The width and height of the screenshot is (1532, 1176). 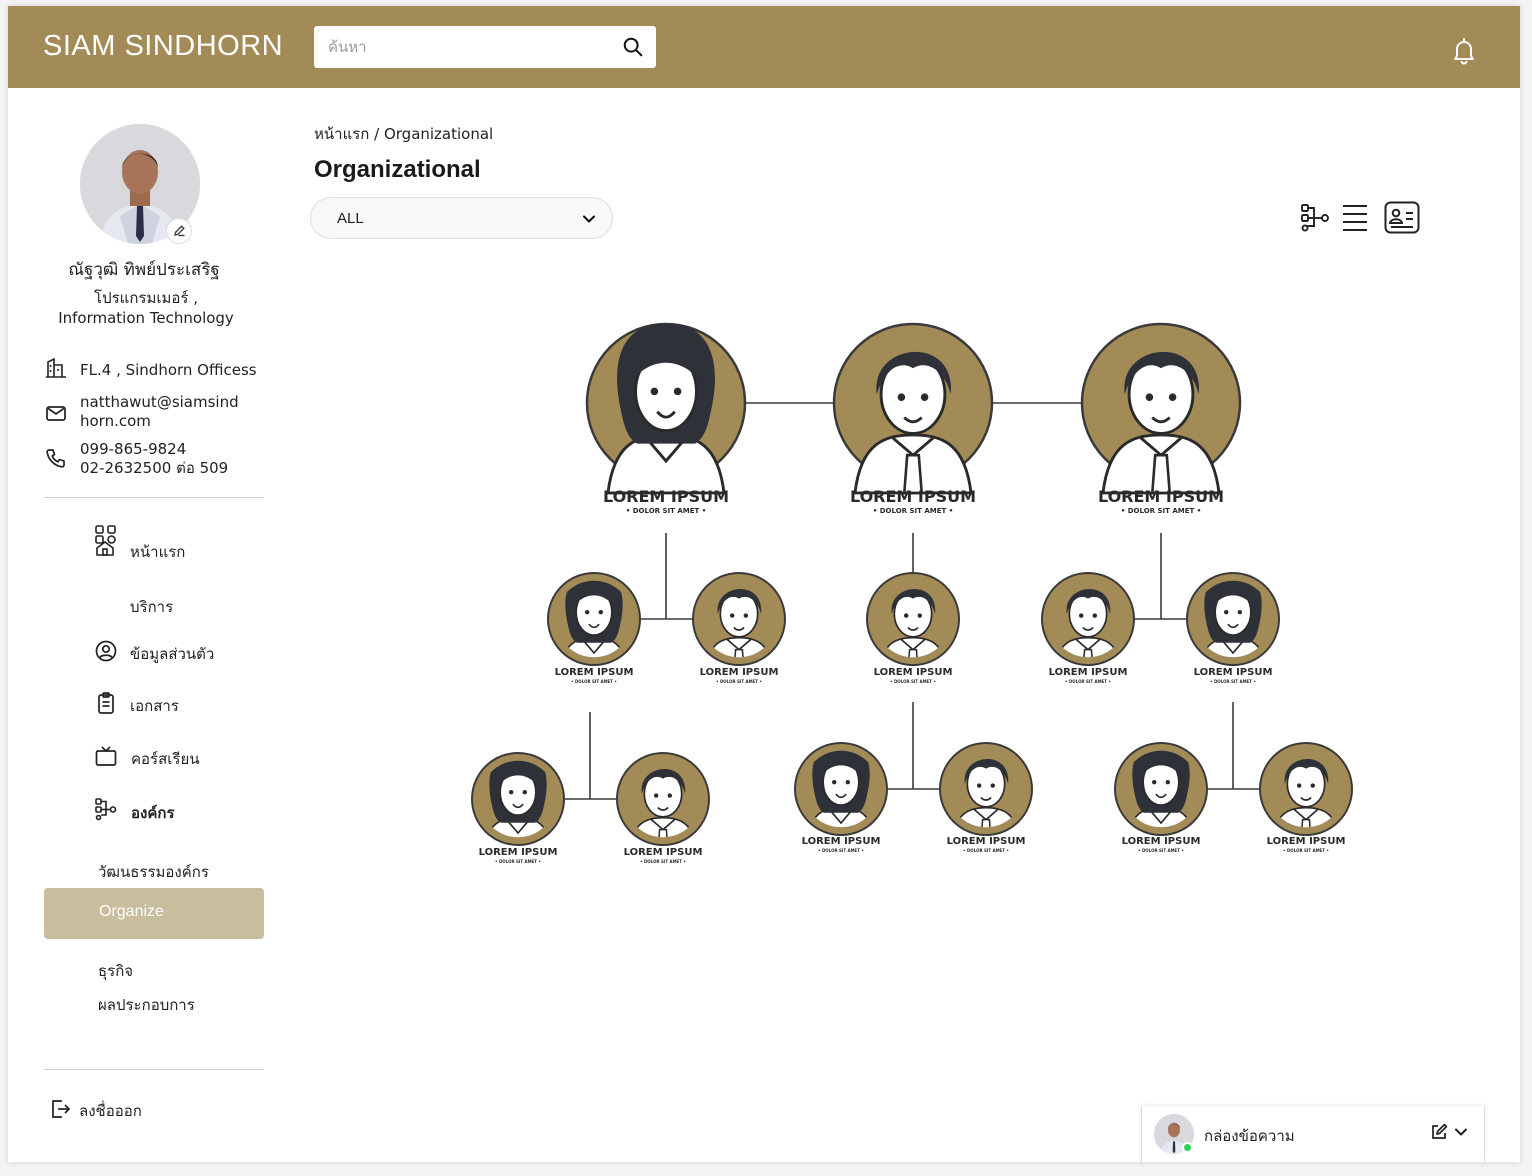 I want to click on sidebar-label-courses: คอร์สเรียน, so click(x=165, y=759).